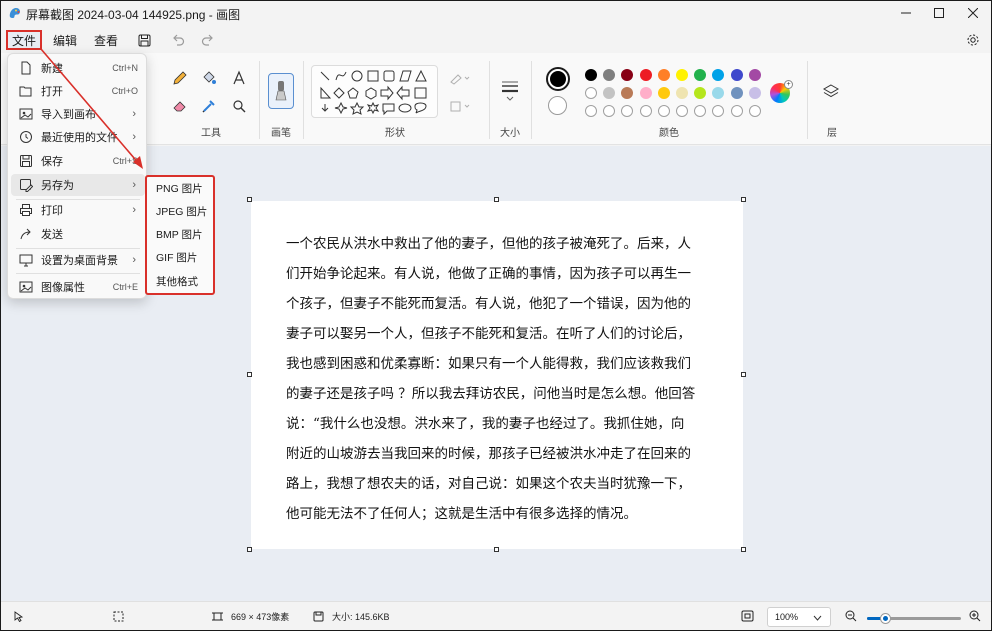 Image resolution: width=992 pixels, height=631 pixels. Describe the element at coordinates (176, 257) in the screenshot. I see `save-as-gif: GIF 图片` at that location.